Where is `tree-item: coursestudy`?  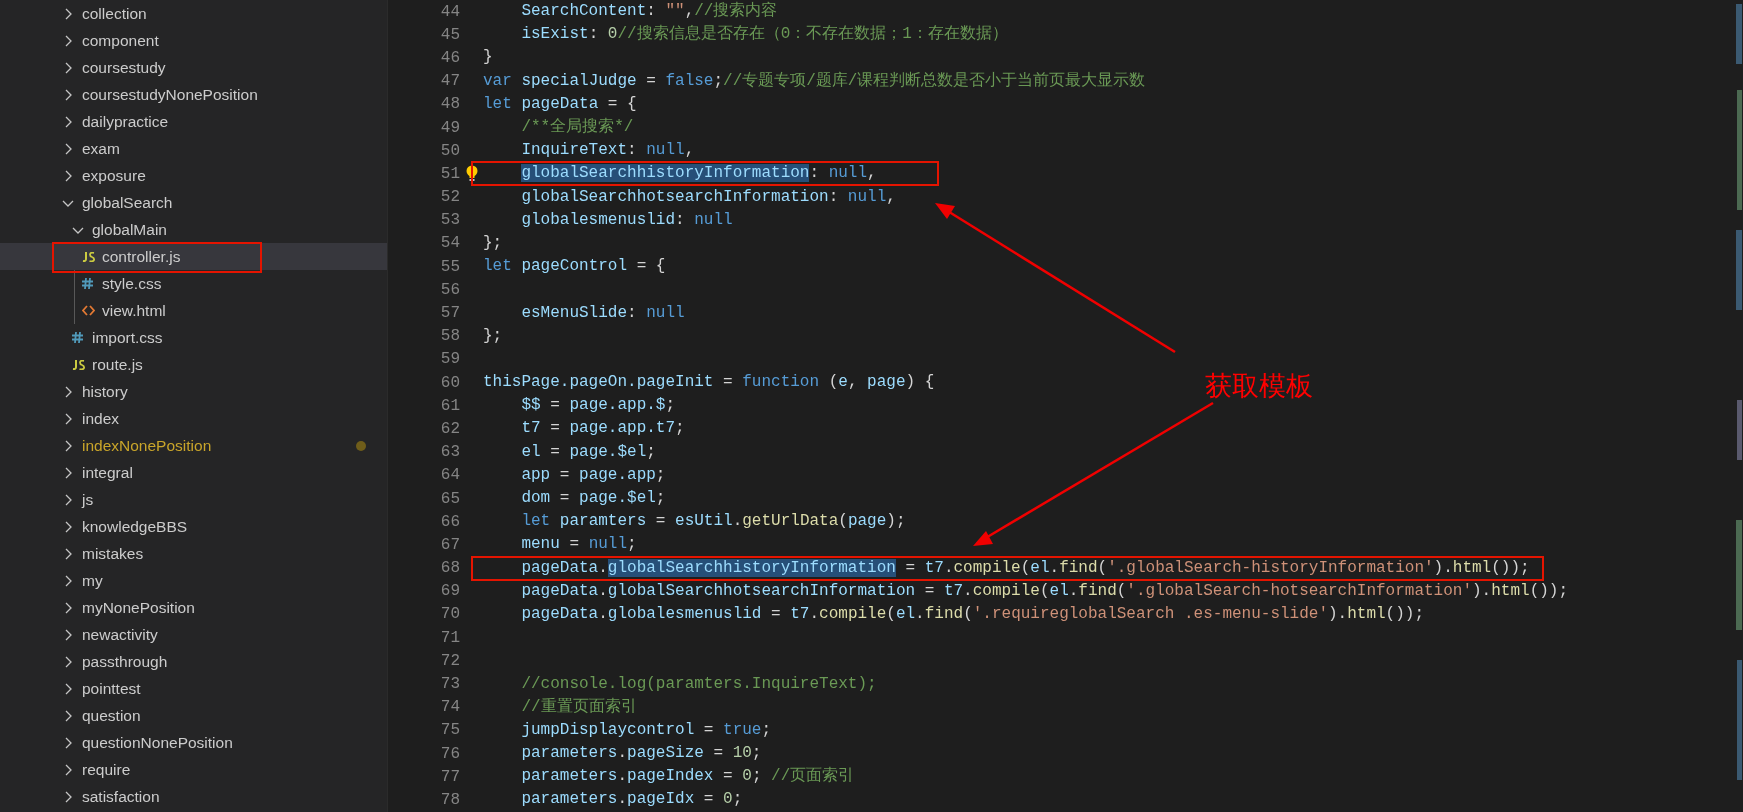 tree-item: coursestudy is located at coordinates (193, 67).